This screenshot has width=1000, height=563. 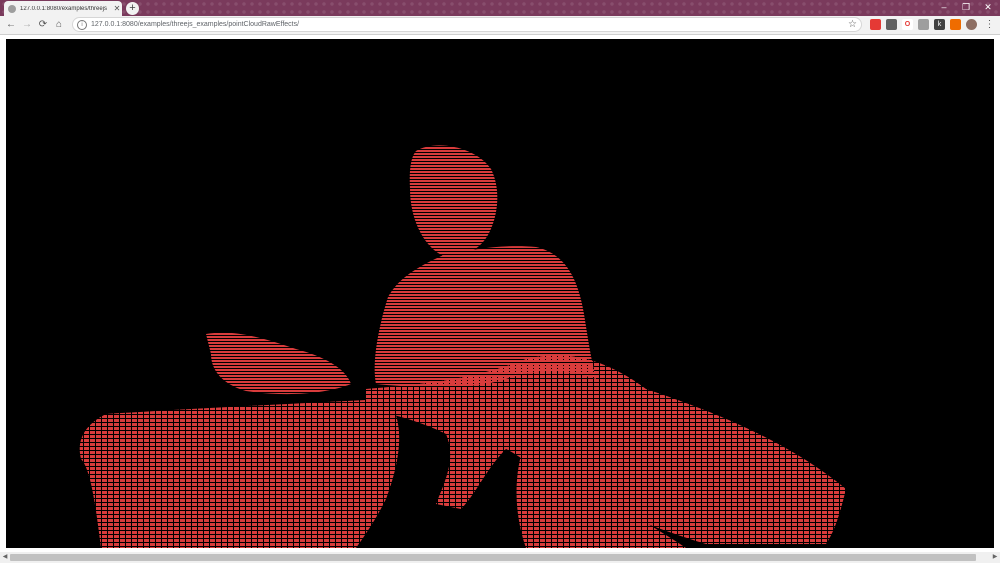 I want to click on extension-grey-icon, so click(x=923, y=24).